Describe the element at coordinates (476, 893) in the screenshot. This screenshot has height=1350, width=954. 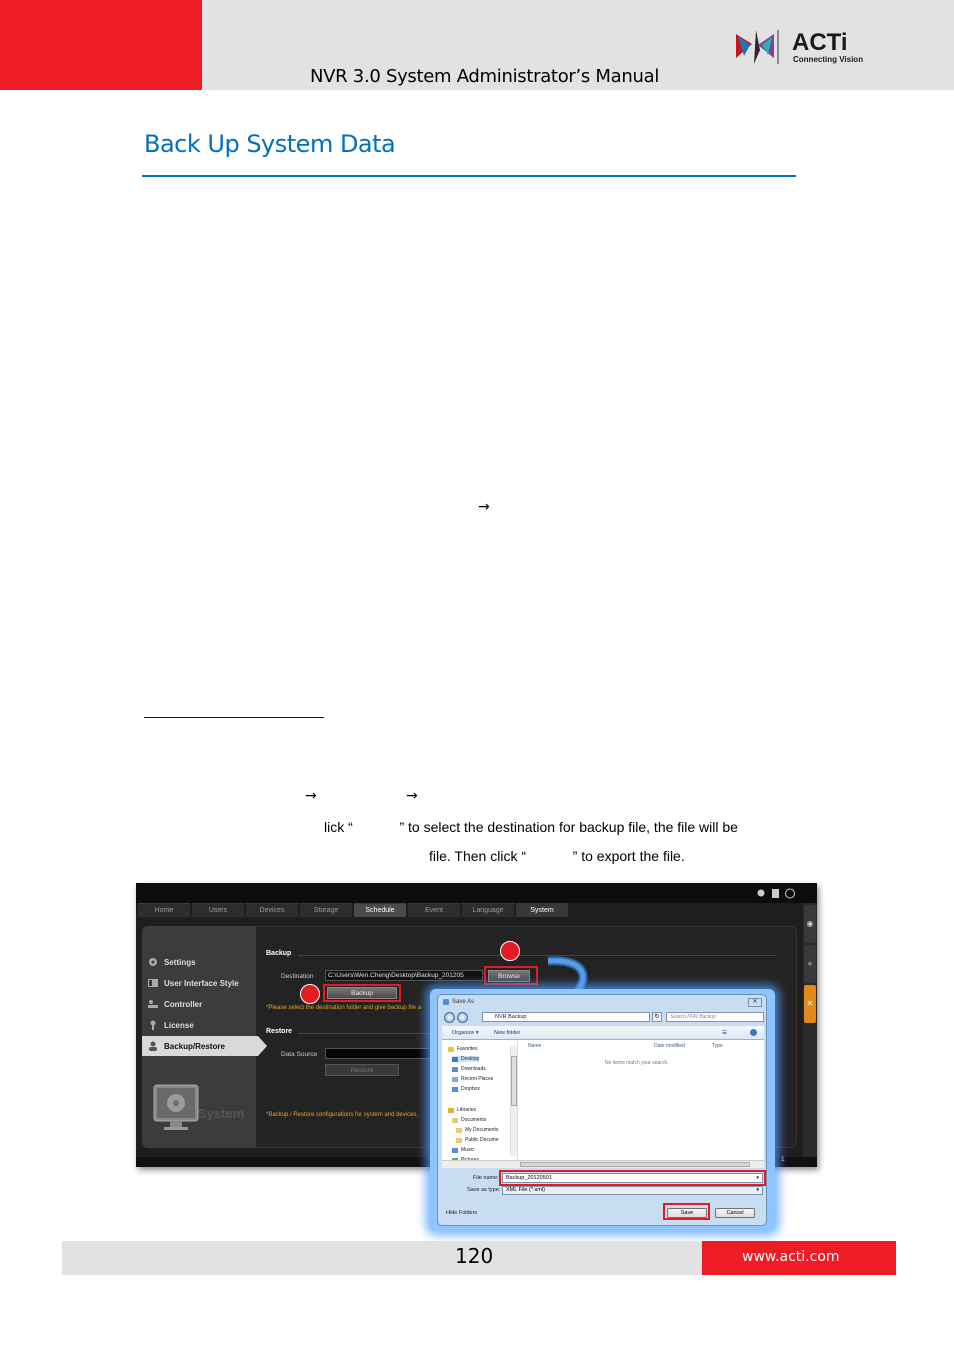
I see `nvr-top-bar` at that location.